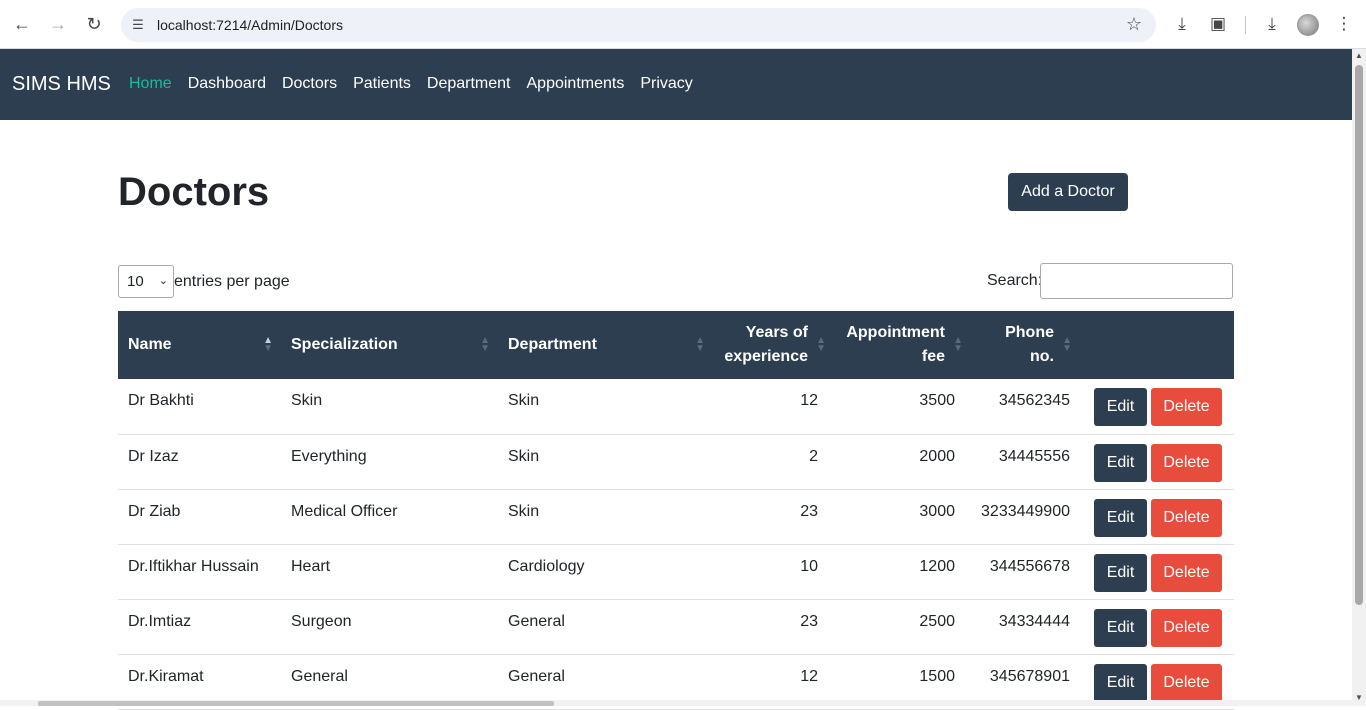 The height and width of the screenshot is (710, 1366). What do you see at coordinates (638, 25) in the screenshot?
I see `address-bar: ☰ localhost:7214/Admin/Doctors ☆` at bounding box center [638, 25].